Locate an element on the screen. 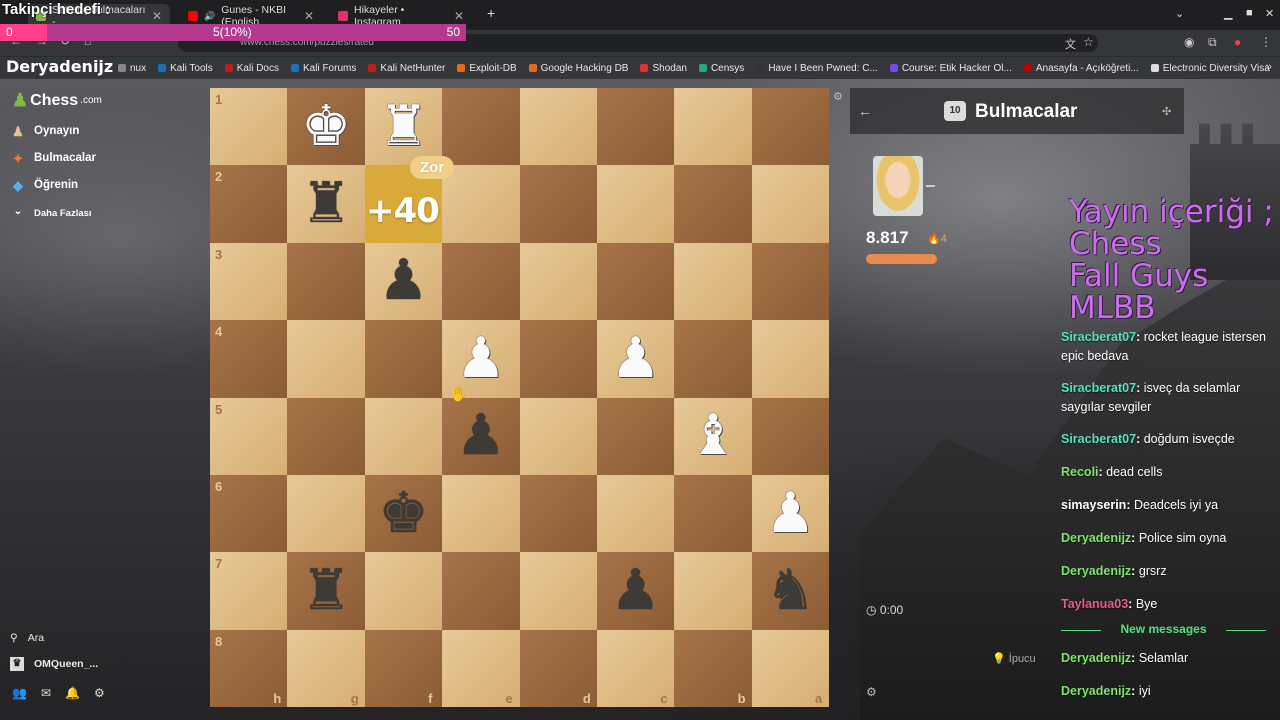  gear-icon: ⚙ is located at coordinates (99, 693).